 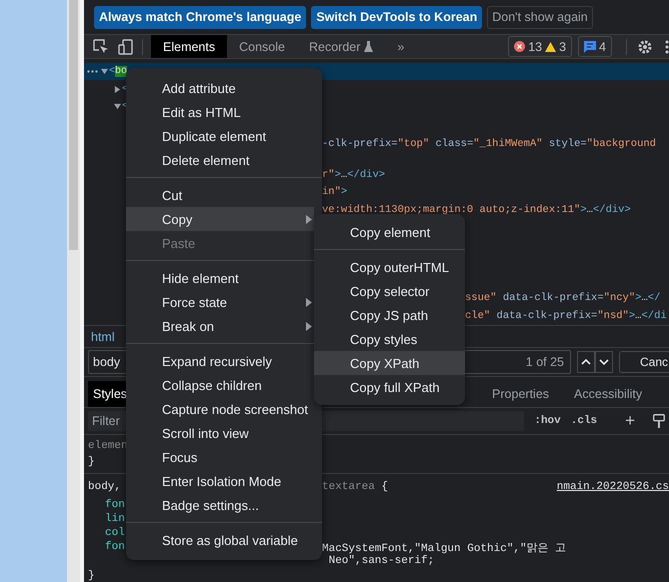 I want to click on code-text: in", so click(x=331, y=192).